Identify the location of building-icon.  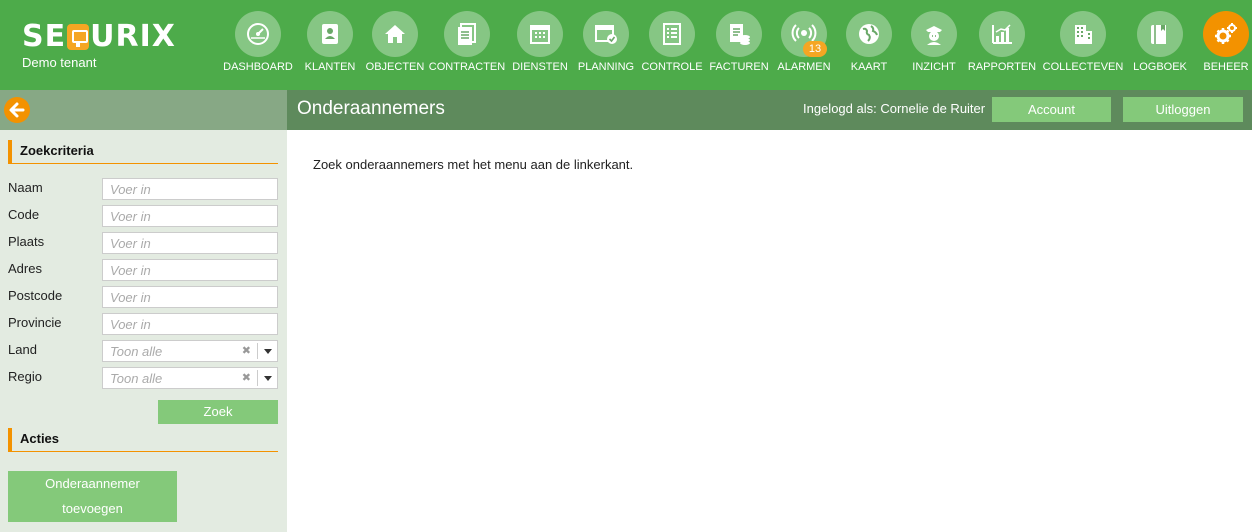
(1083, 34).